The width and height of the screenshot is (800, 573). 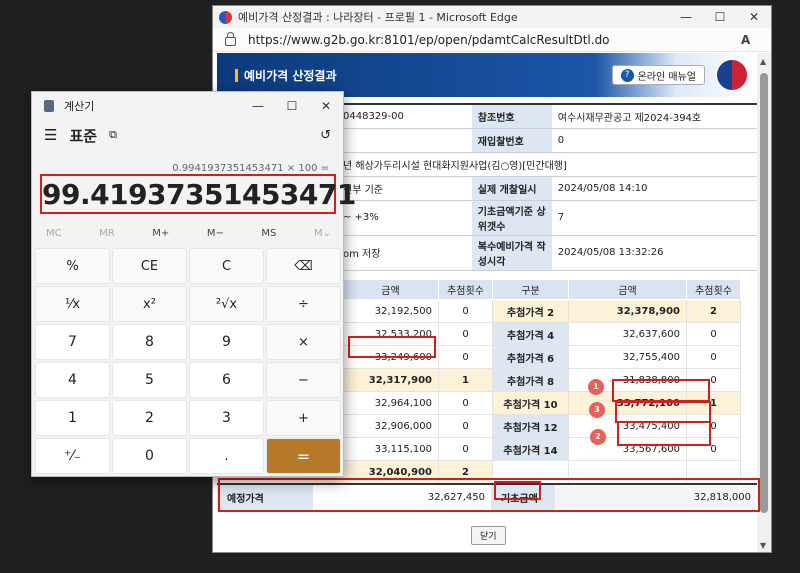 What do you see at coordinates (756, 40) in the screenshot?
I see `read-aloud-icon: A` at bounding box center [756, 40].